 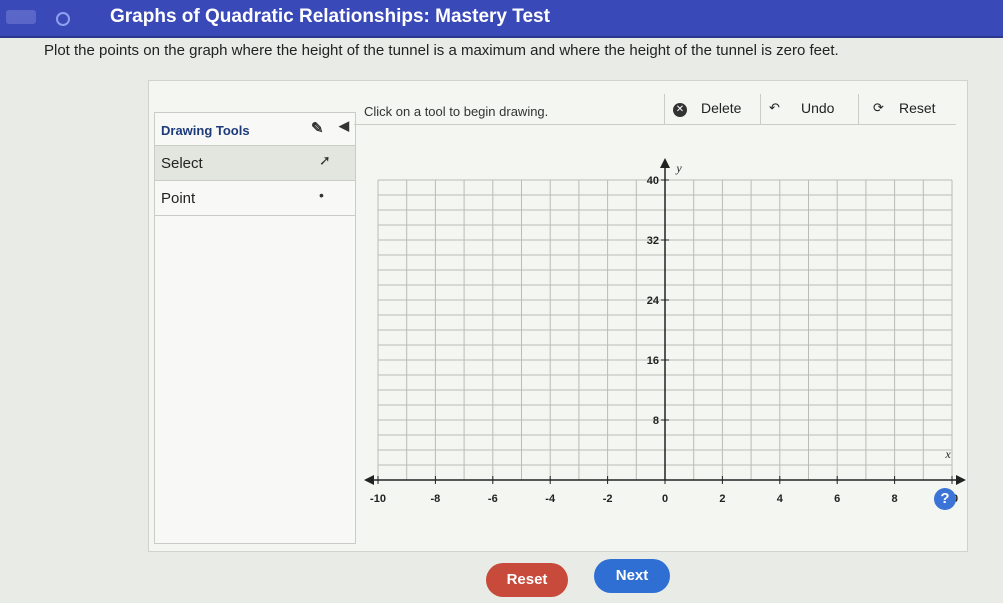 I want to click on drawing-tools-header: Drawing Tools ✎ ◀, so click(x=255, y=129).